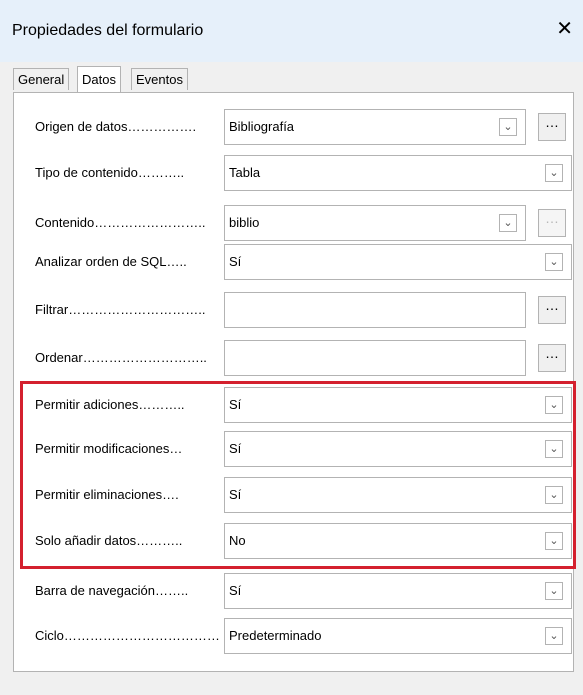 The width and height of the screenshot is (583, 695). I want to click on row-tipo-contenido: Tipo de contenido……….. Tabla ⌄, so click(293, 173).